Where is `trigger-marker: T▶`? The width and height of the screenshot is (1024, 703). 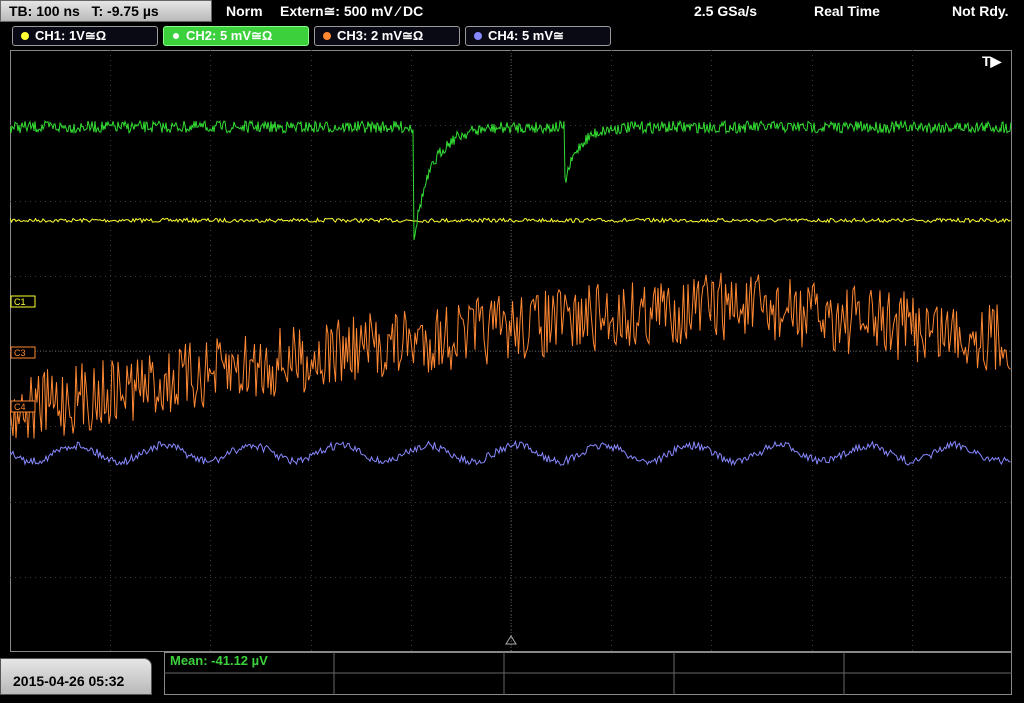 trigger-marker: T▶ is located at coordinates (992, 61).